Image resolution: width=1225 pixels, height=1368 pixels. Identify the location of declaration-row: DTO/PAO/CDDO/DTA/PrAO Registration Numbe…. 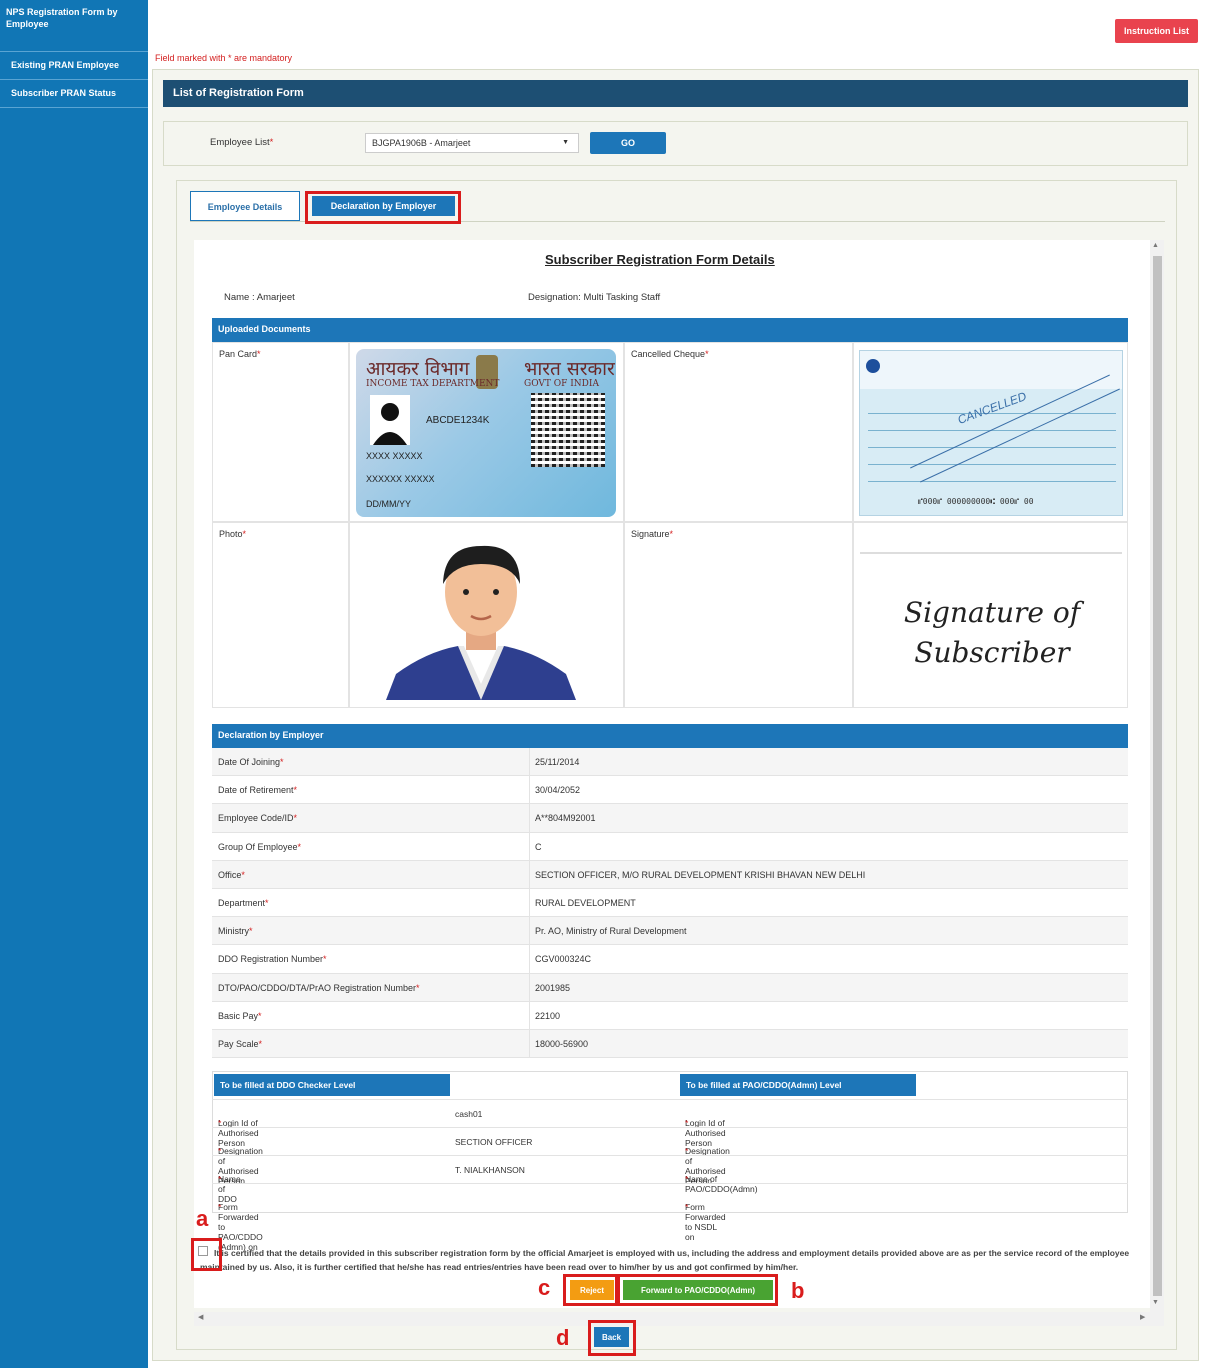
(670, 987).